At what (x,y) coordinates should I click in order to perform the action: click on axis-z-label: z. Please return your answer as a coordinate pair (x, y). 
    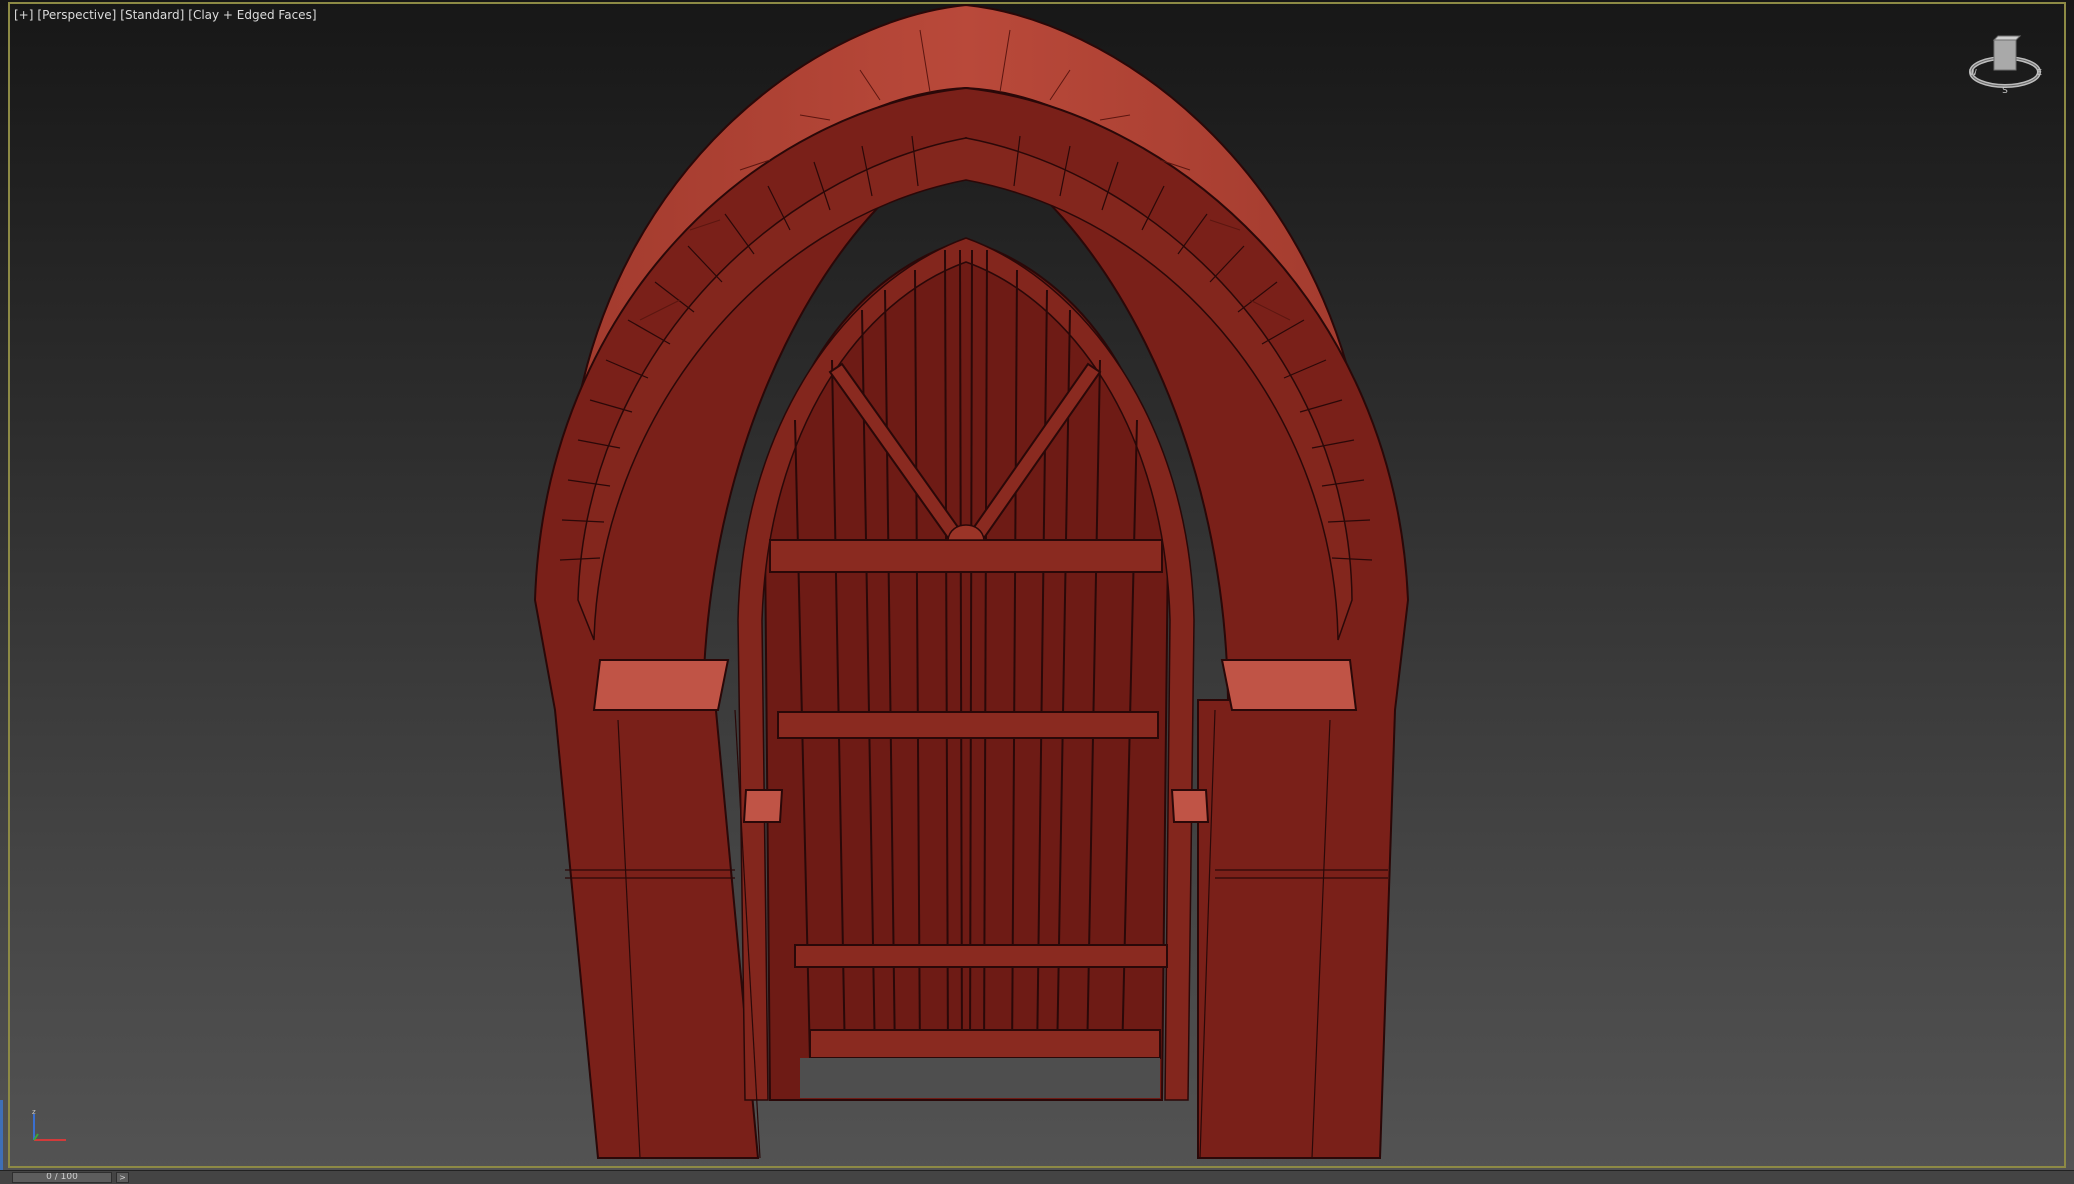
    Looking at the image, I should click on (34, 1112).